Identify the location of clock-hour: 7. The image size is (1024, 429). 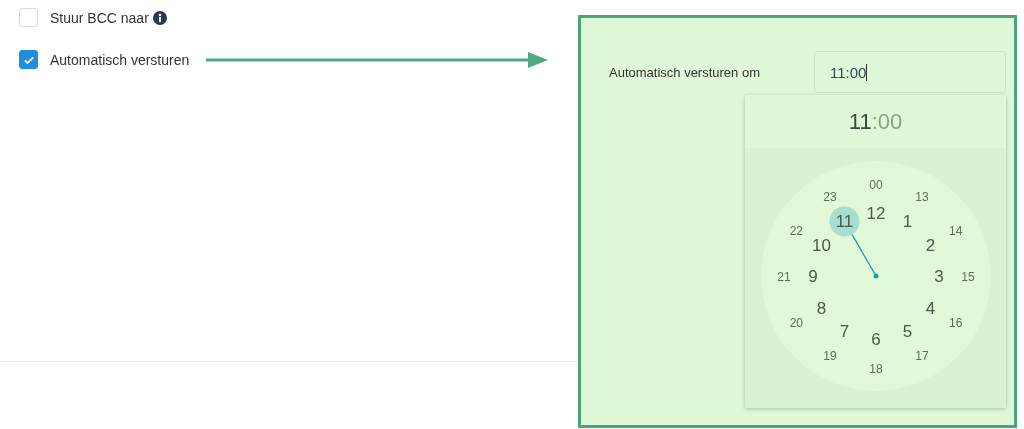
(844, 331).